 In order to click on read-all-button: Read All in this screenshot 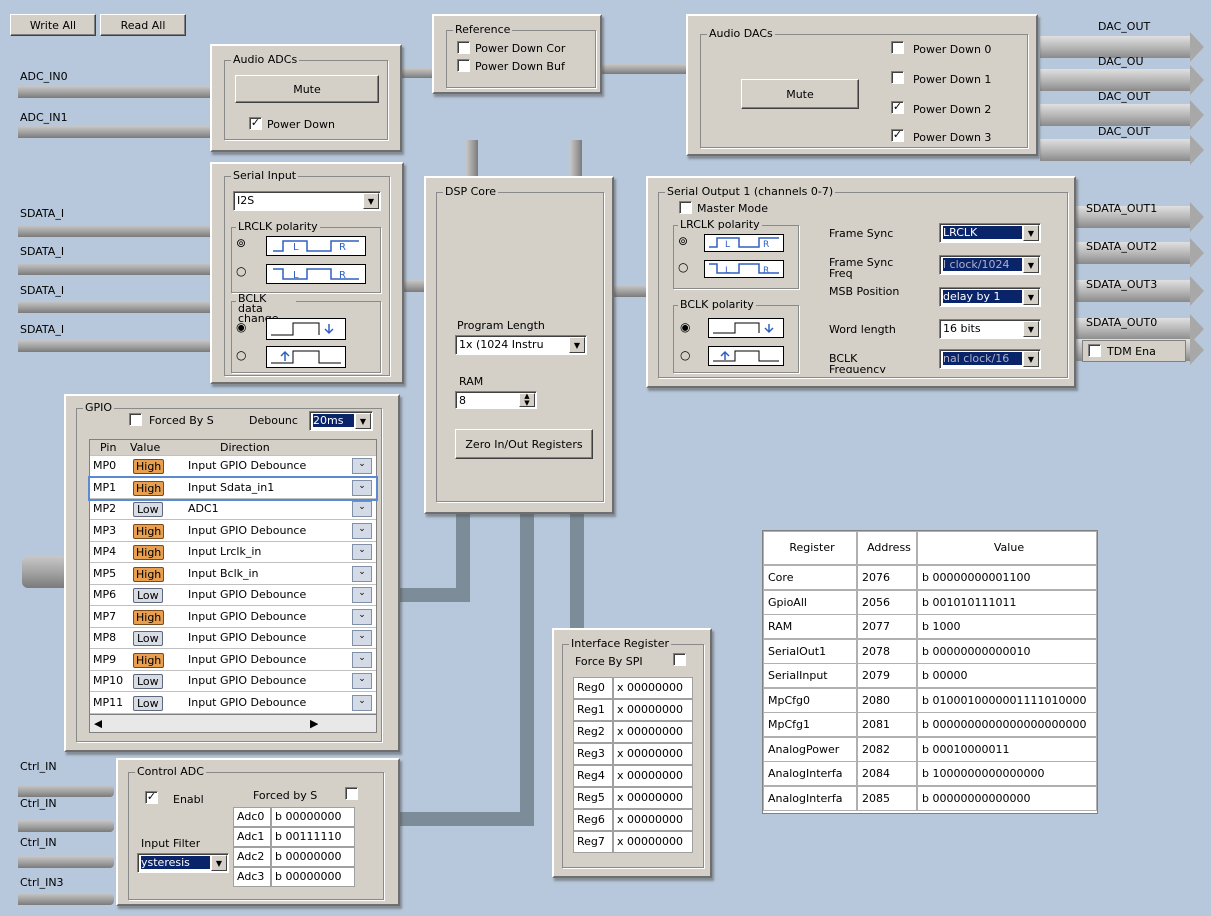, I will do `click(143, 25)`.